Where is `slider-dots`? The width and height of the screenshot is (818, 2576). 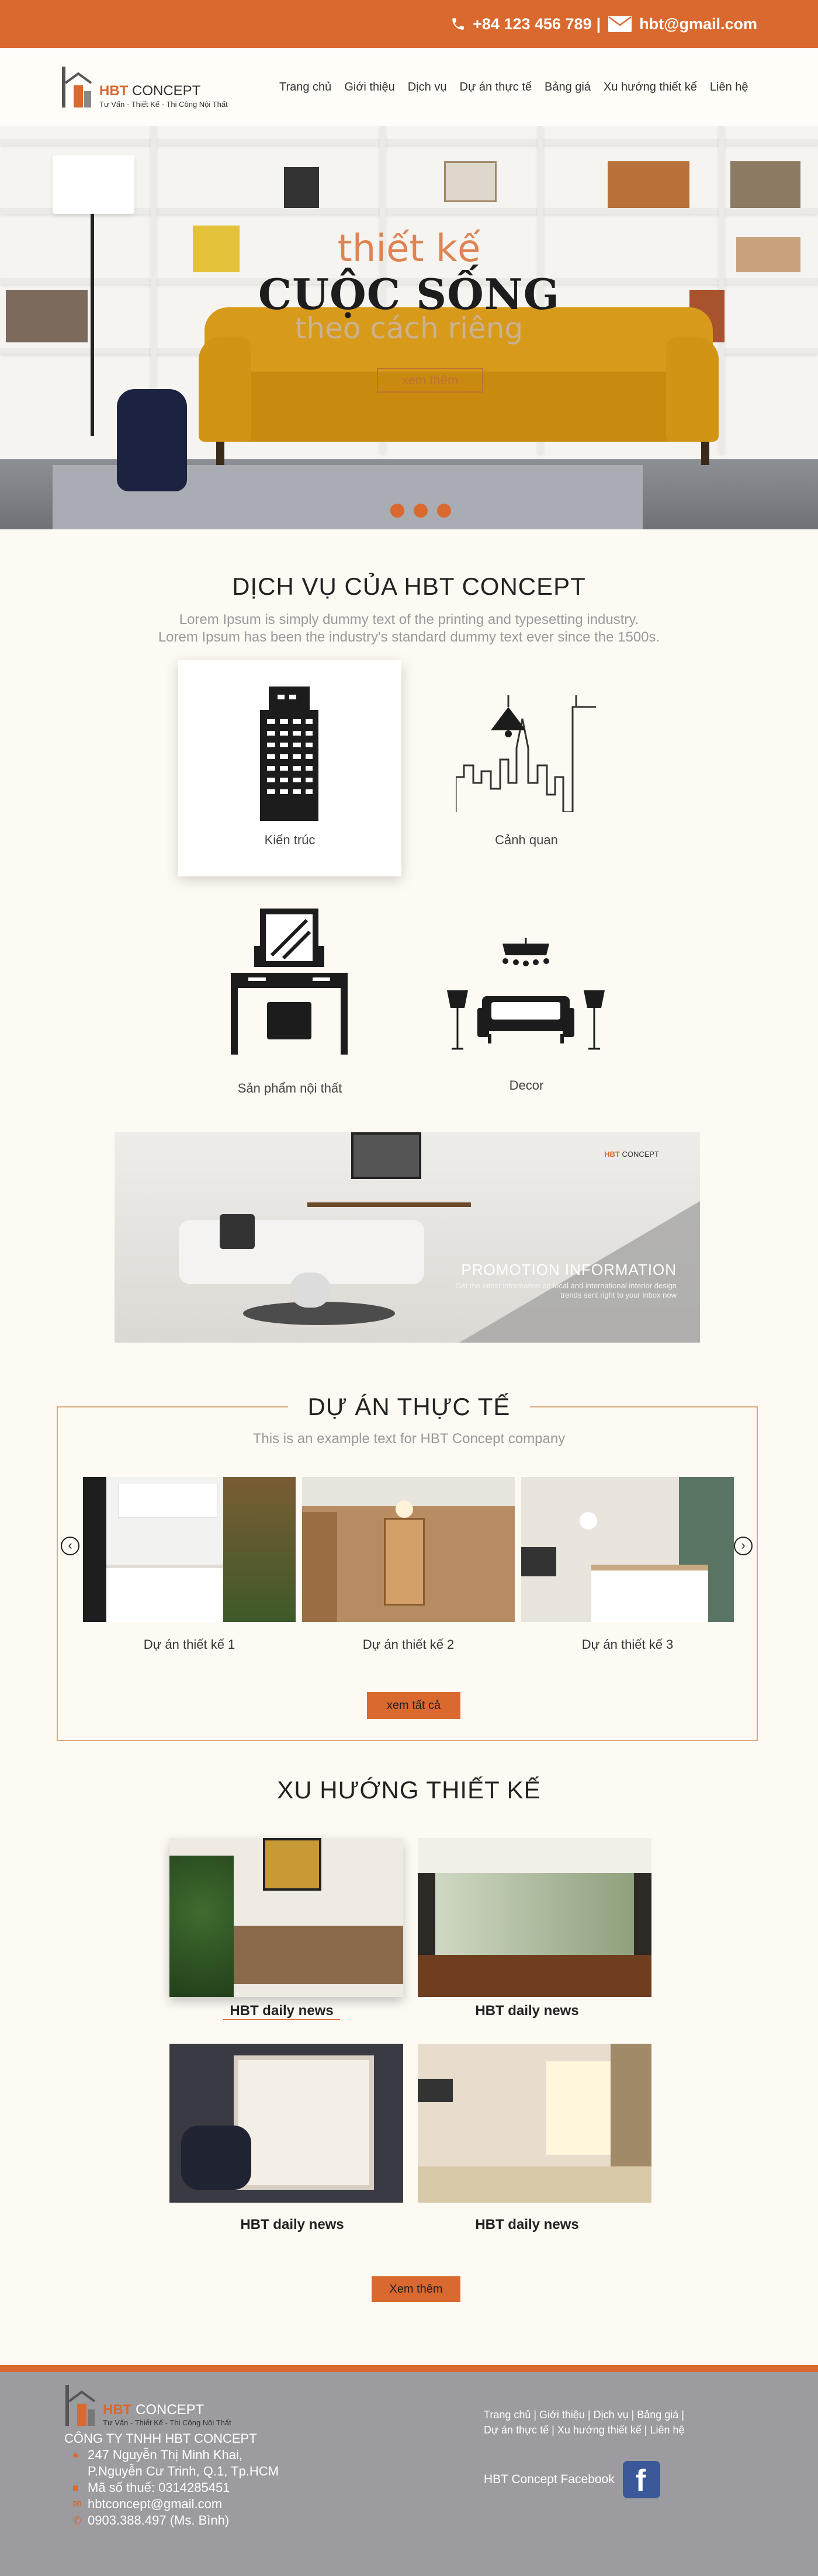 slider-dots is located at coordinates (420, 511).